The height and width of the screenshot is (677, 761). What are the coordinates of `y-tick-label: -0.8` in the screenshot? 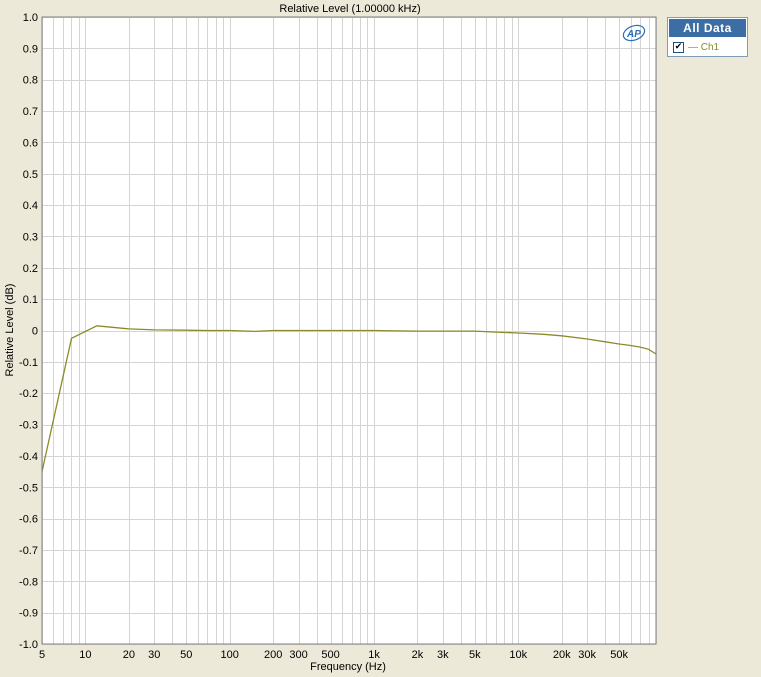 It's located at (28, 582).